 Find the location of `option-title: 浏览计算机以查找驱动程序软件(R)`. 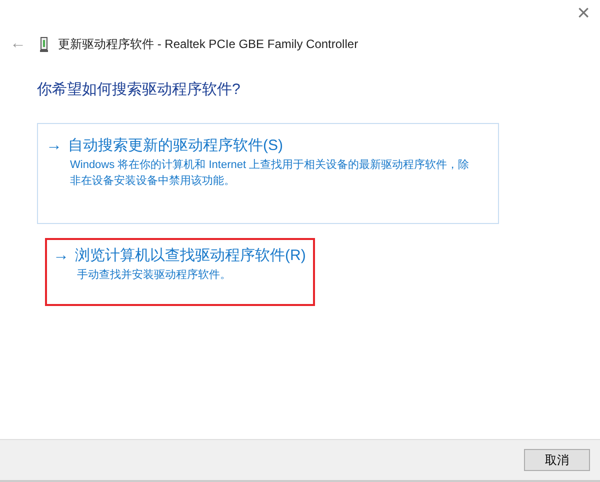

option-title: 浏览计算机以查找驱动程序软件(R) is located at coordinates (190, 255).